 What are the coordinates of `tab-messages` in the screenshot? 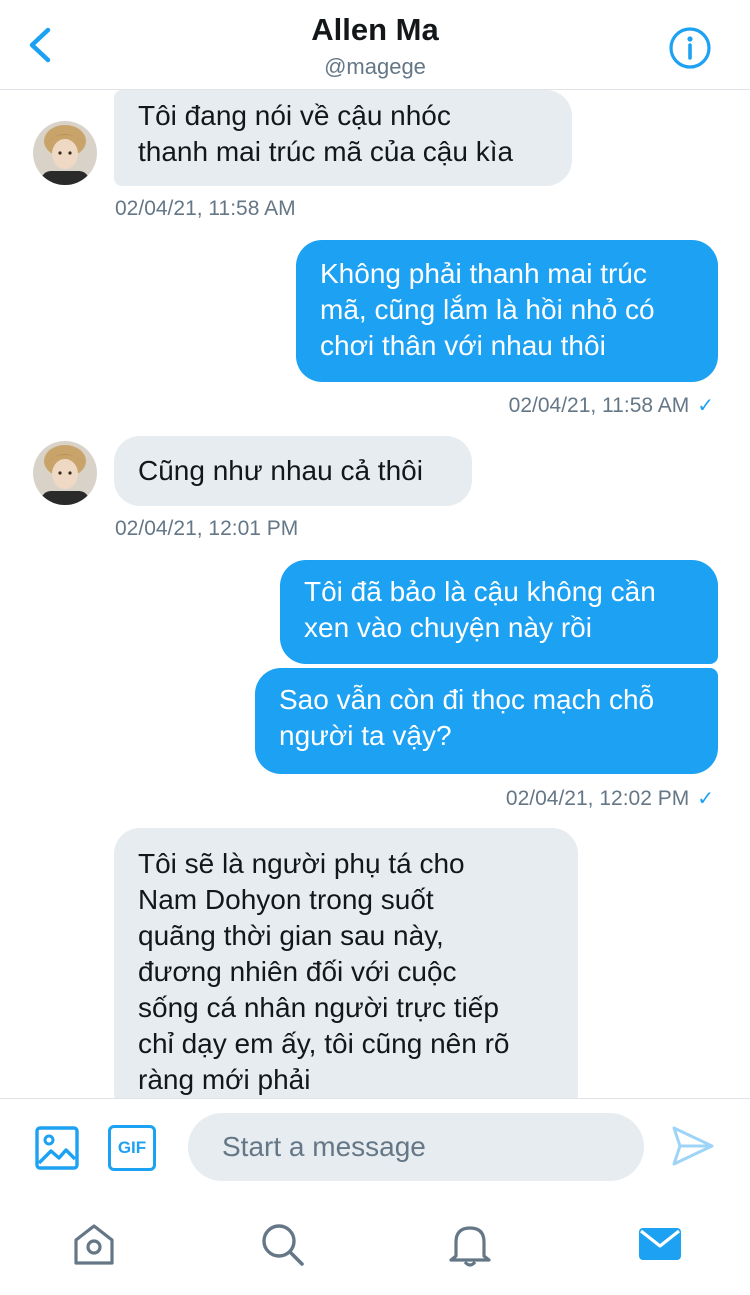 It's located at (660, 1244).